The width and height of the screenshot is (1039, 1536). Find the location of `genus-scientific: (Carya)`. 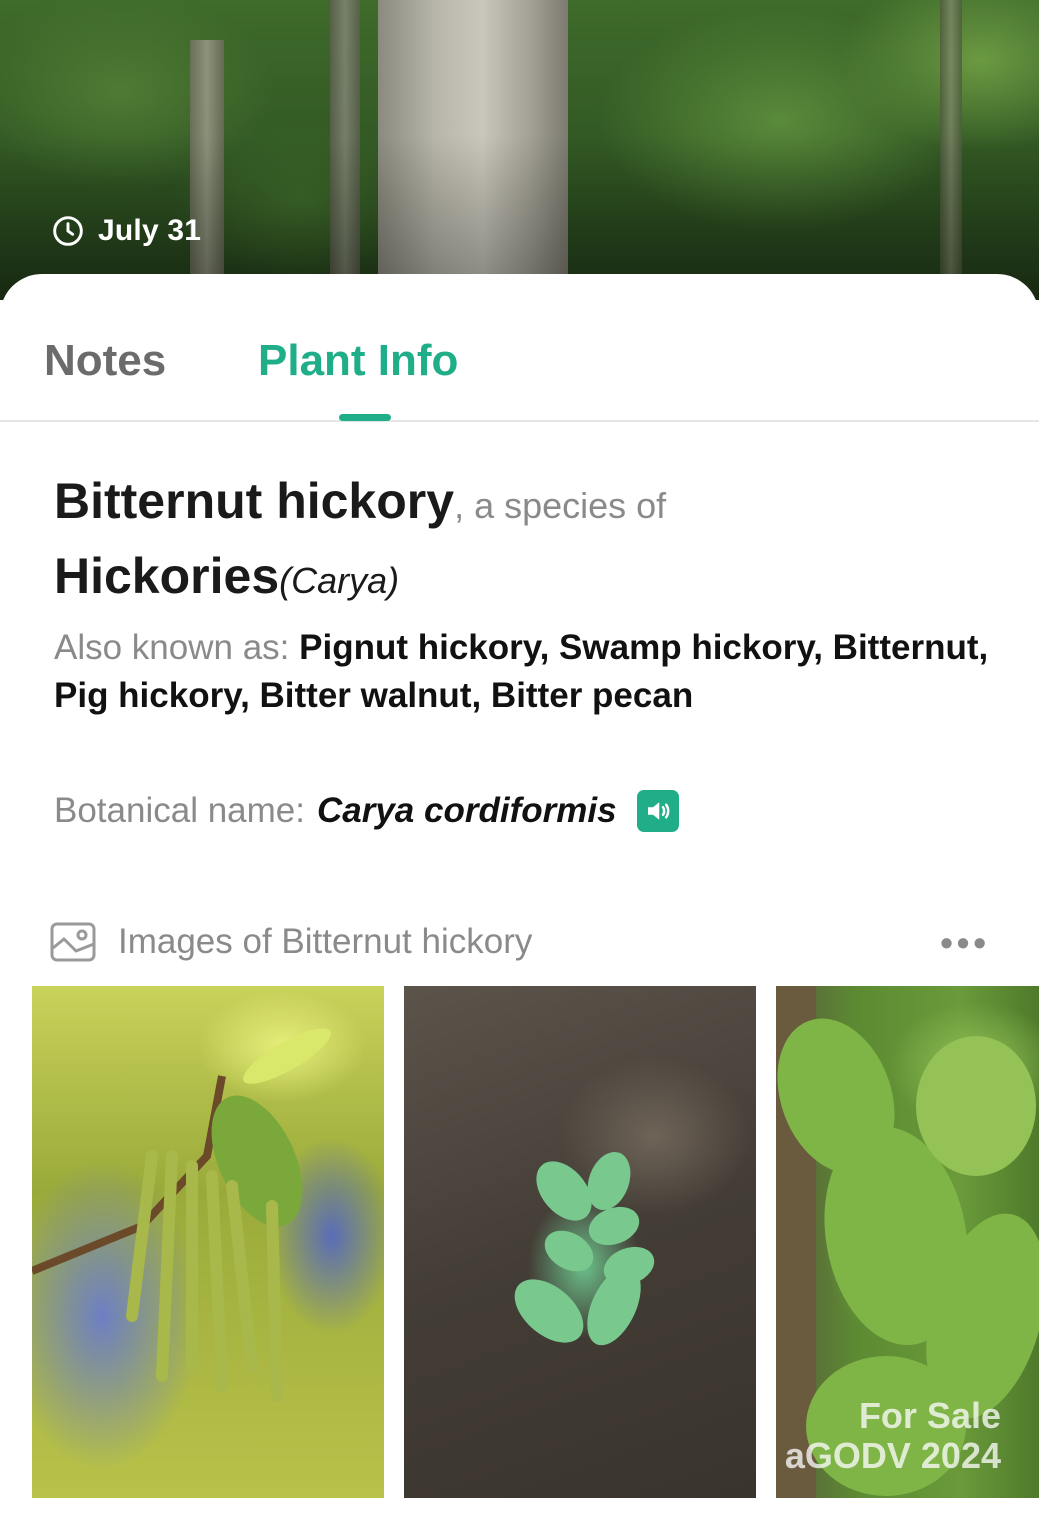

genus-scientific: (Carya) is located at coordinates (339, 580).